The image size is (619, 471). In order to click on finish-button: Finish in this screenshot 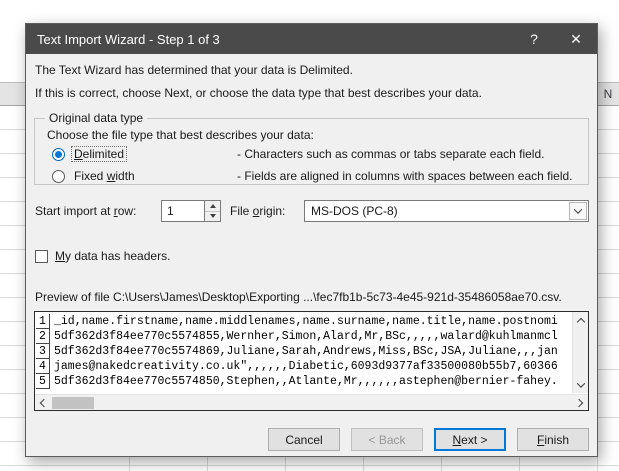, I will do `click(553, 439)`.